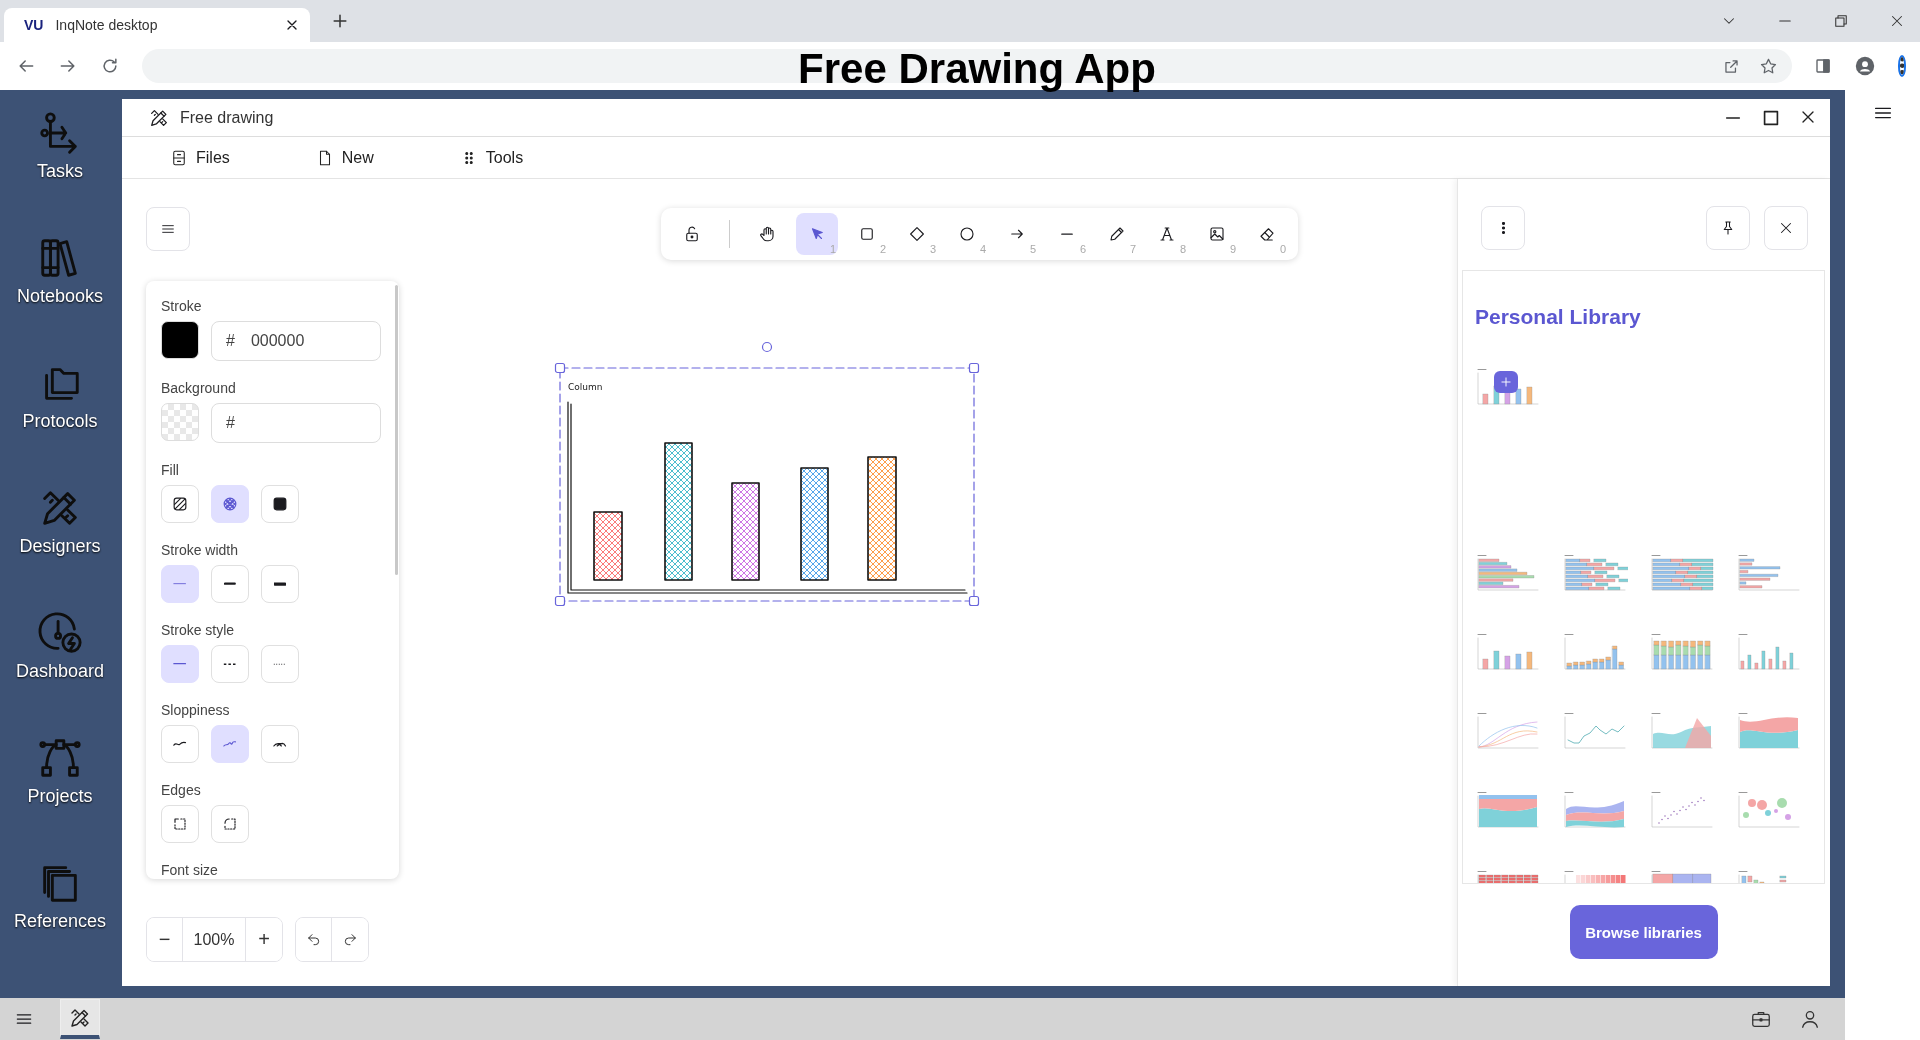  What do you see at coordinates (1595, 573) in the screenshot?
I see `stacked-bar-chart-thumbnail` at bounding box center [1595, 573].